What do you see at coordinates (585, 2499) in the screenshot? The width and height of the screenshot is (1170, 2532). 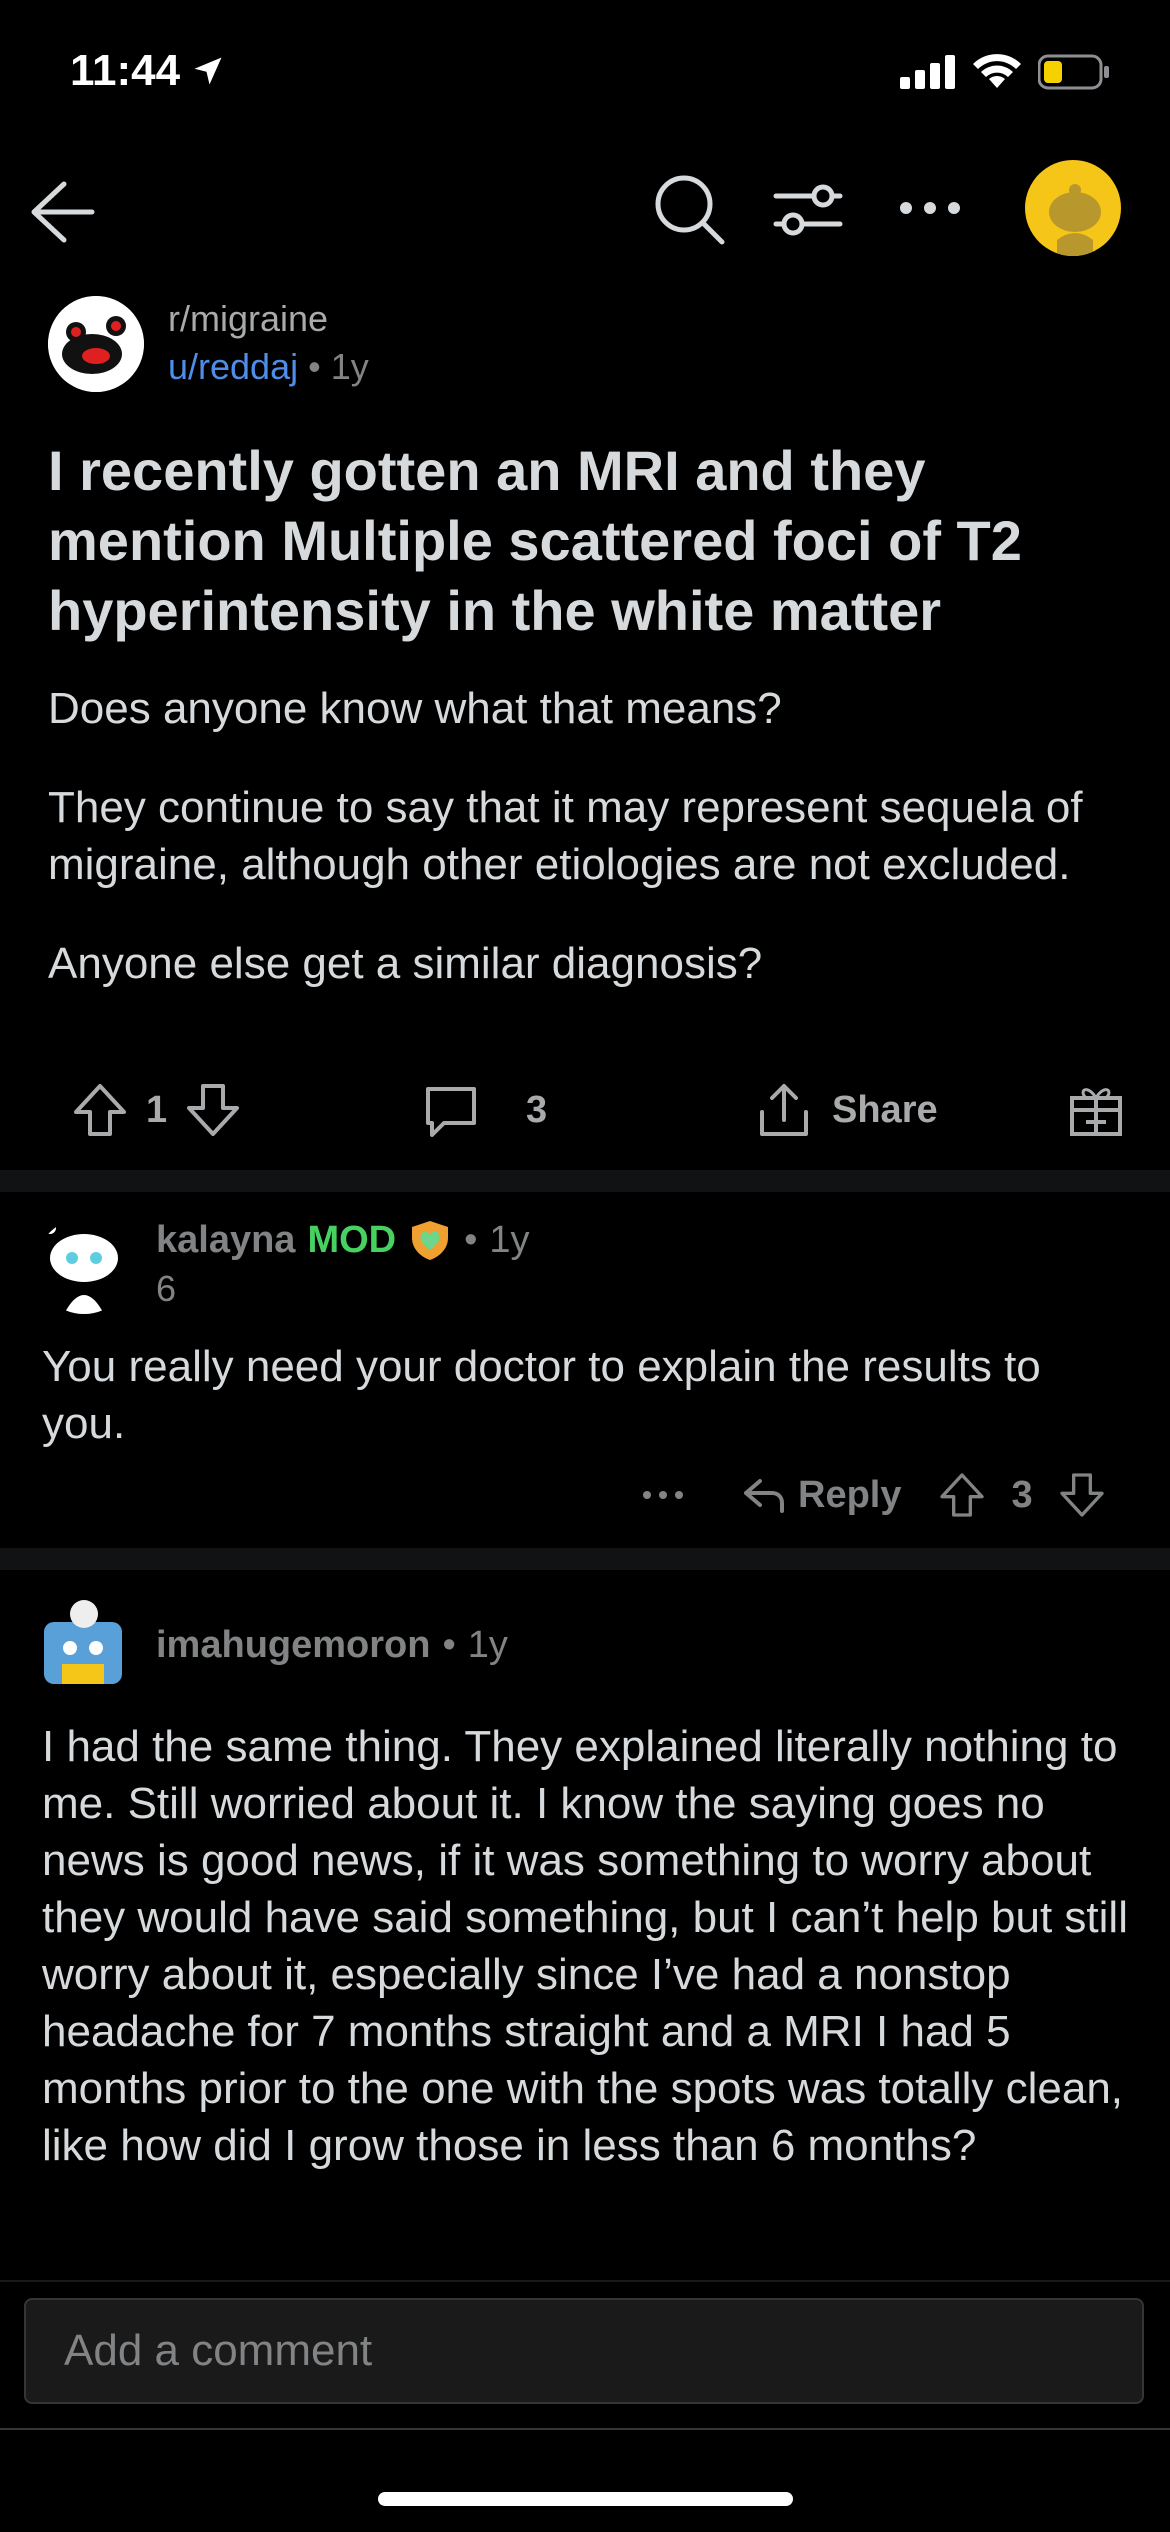 I see `home-indicator` at bounding box center [585, 2499].